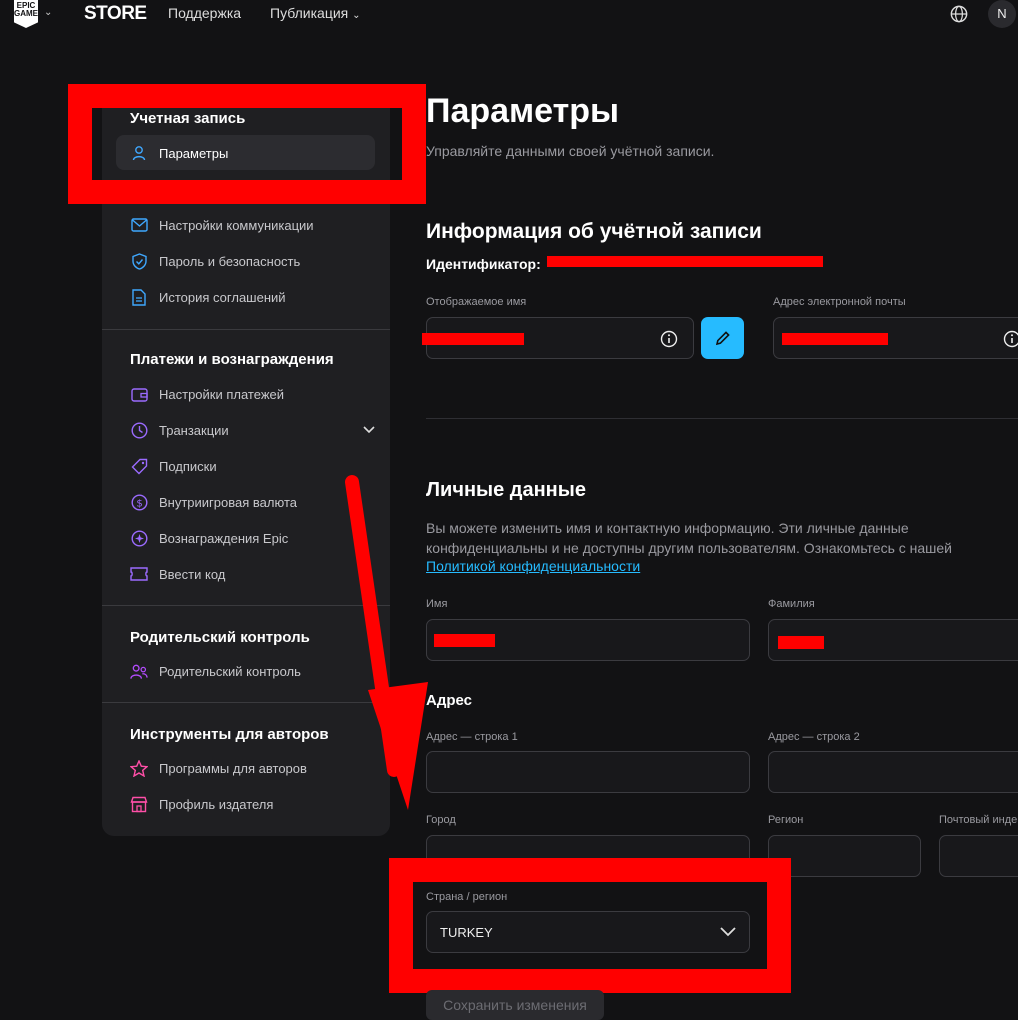  I want to click on publishing-menu: Публикация ⌄, so click(315, 13).